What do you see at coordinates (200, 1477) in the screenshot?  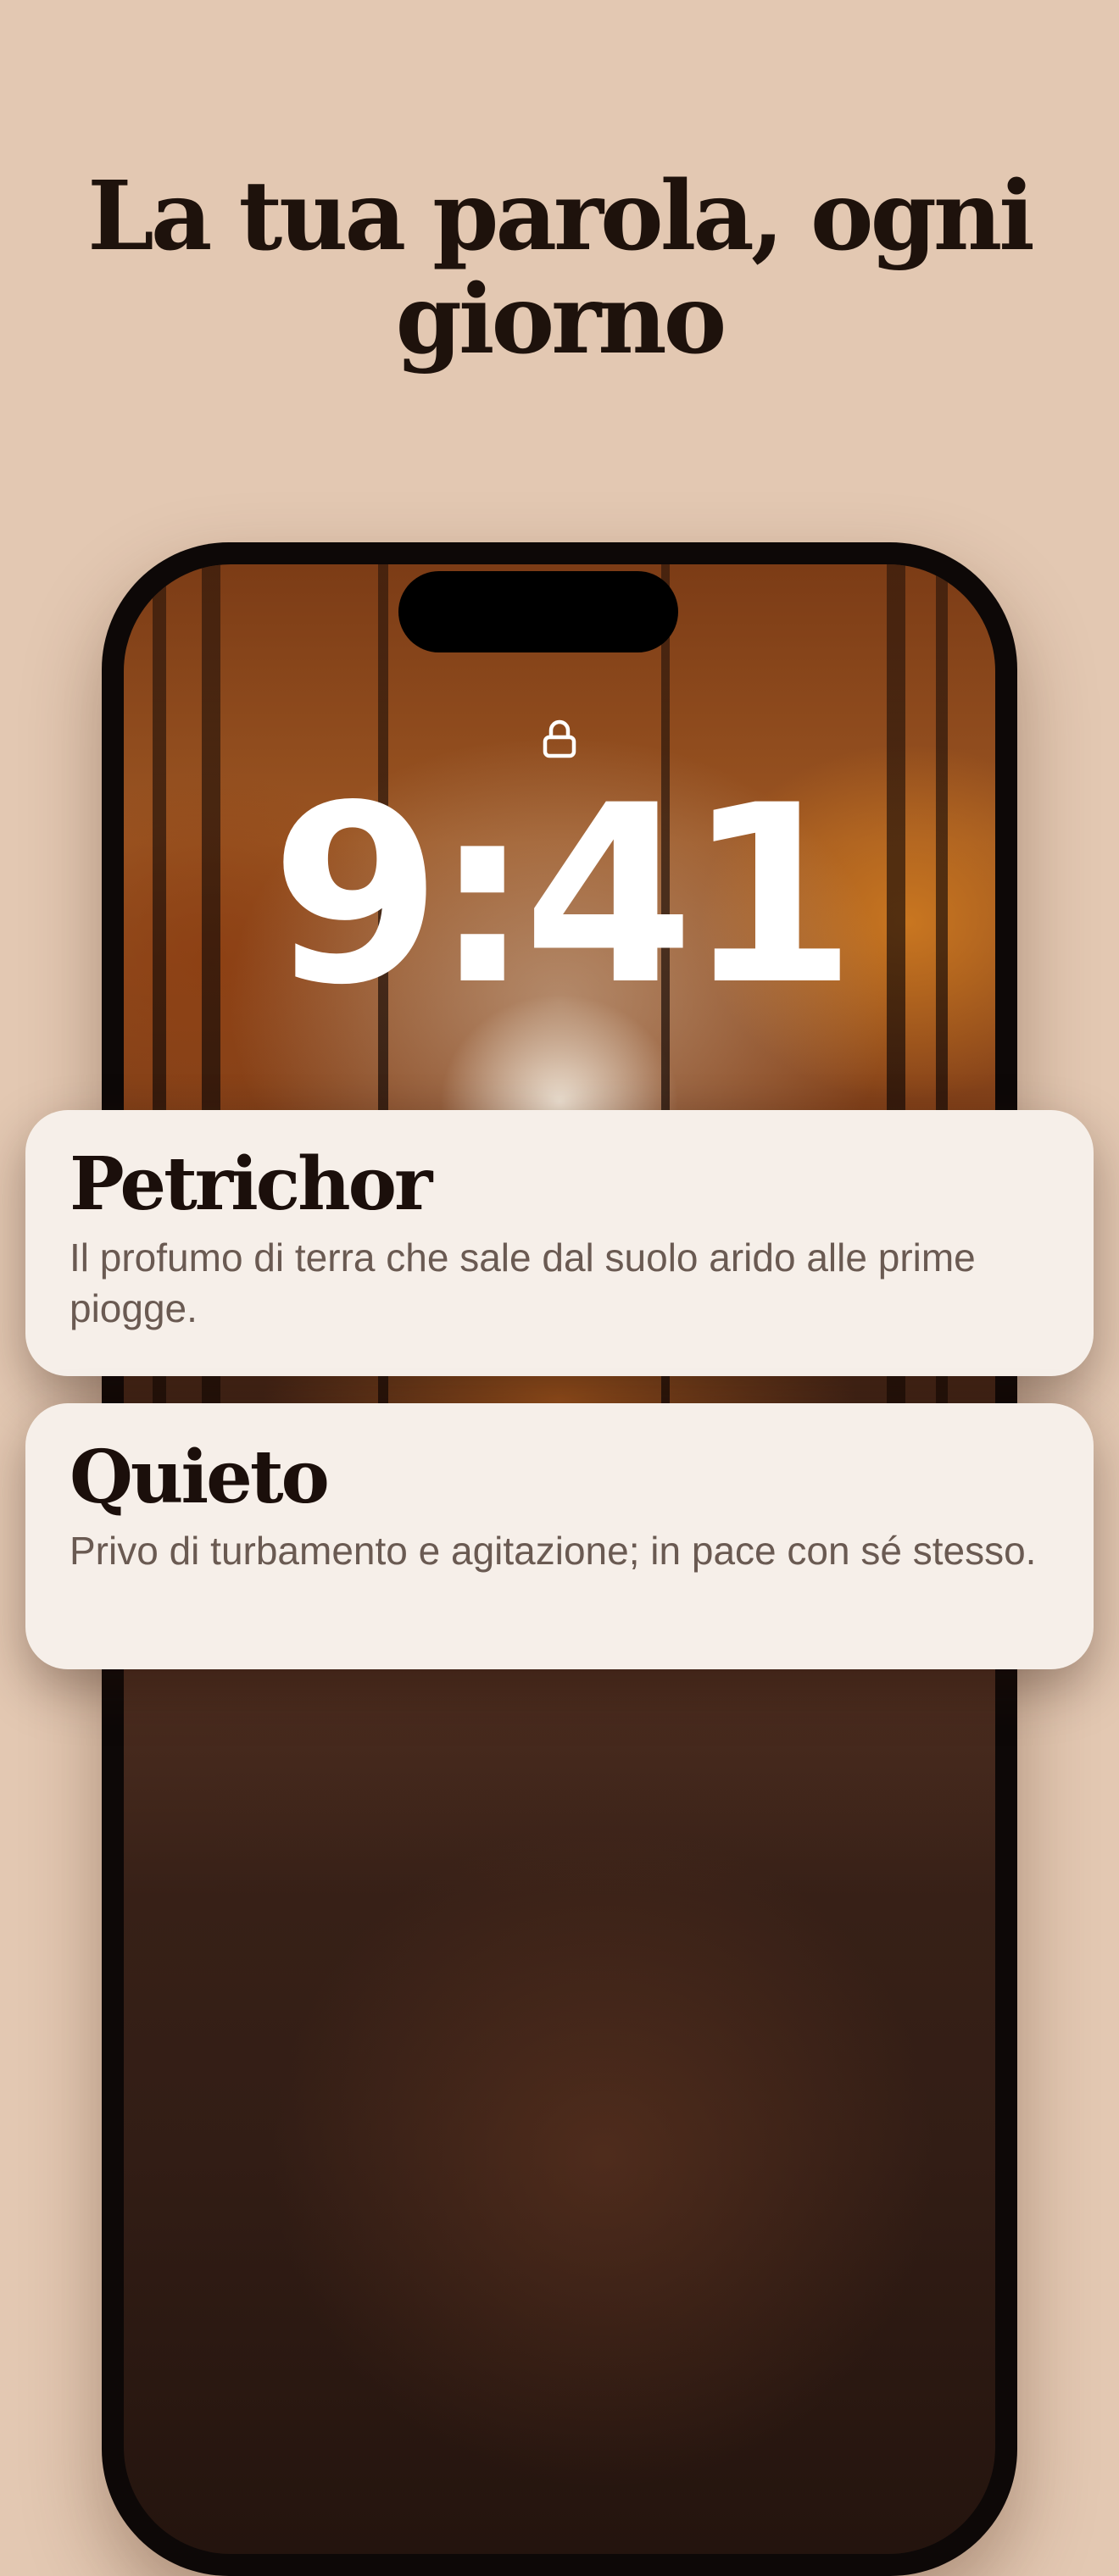 I see `word-title: Quieto` at bounding box center [200, 1477].